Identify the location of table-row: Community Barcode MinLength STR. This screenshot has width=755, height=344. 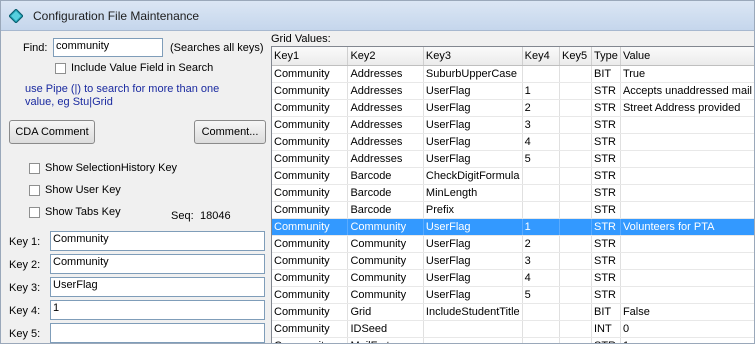
(513, 193).